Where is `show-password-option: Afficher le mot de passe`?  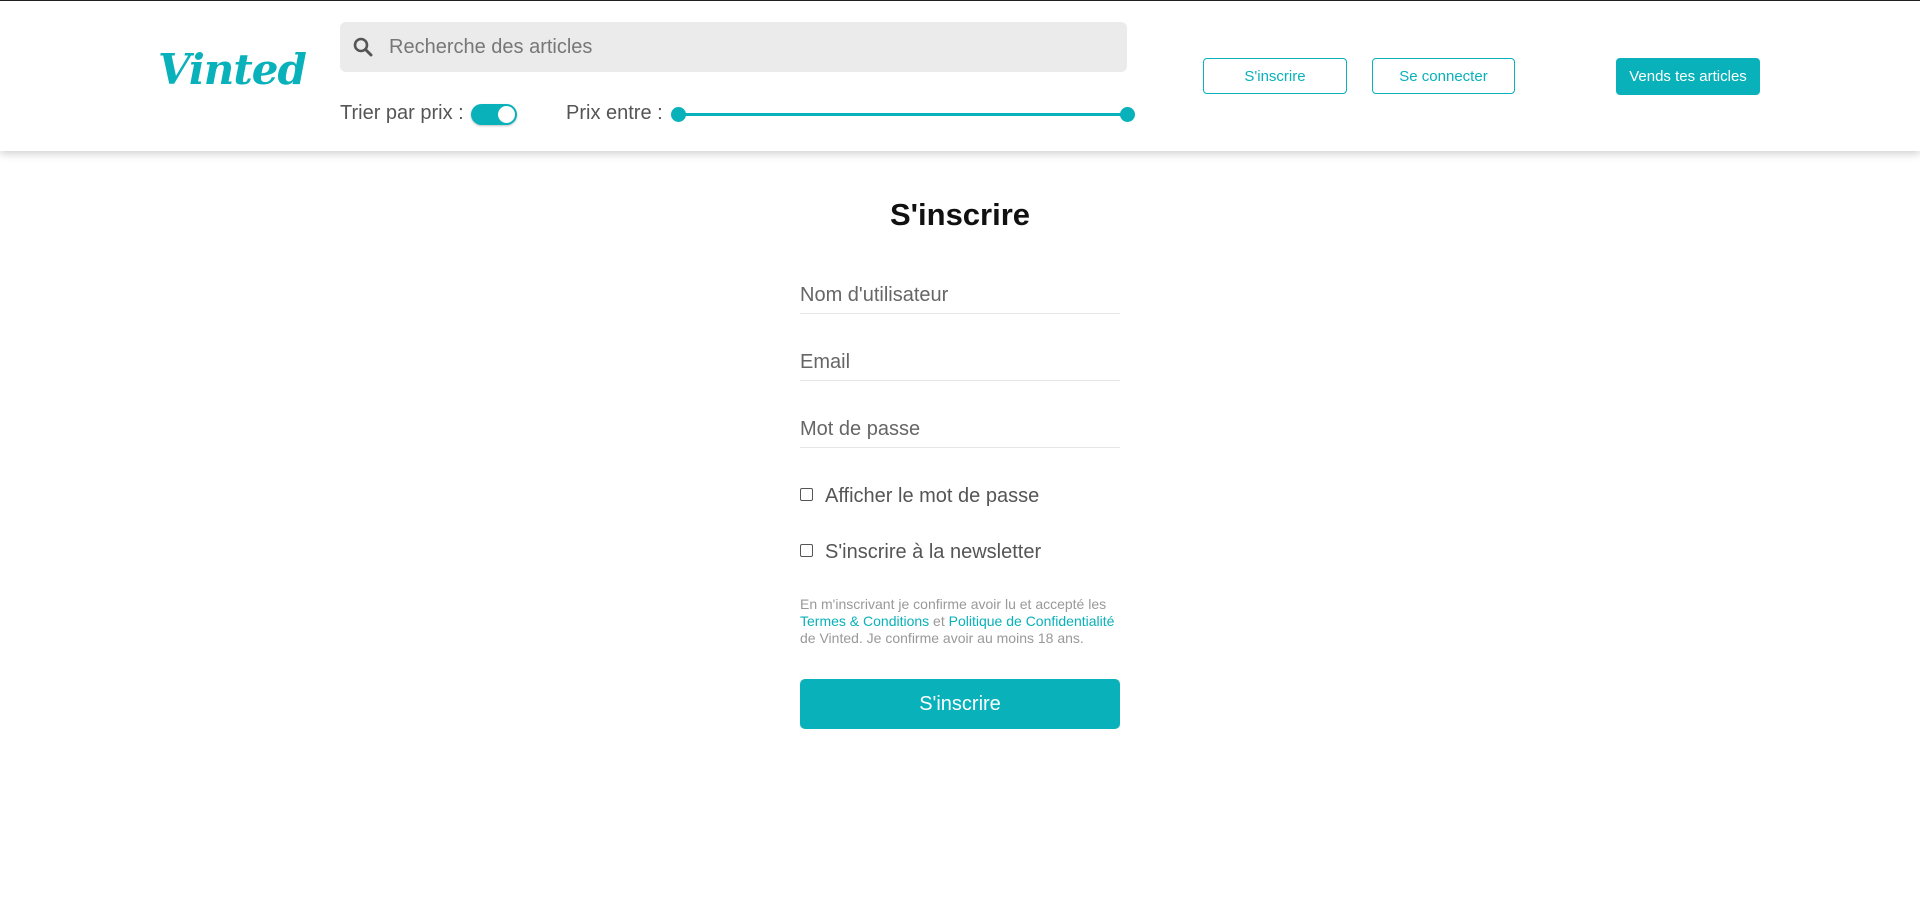 show-password-option: Afficher le mot de passe is located at coordinates (919, 496).